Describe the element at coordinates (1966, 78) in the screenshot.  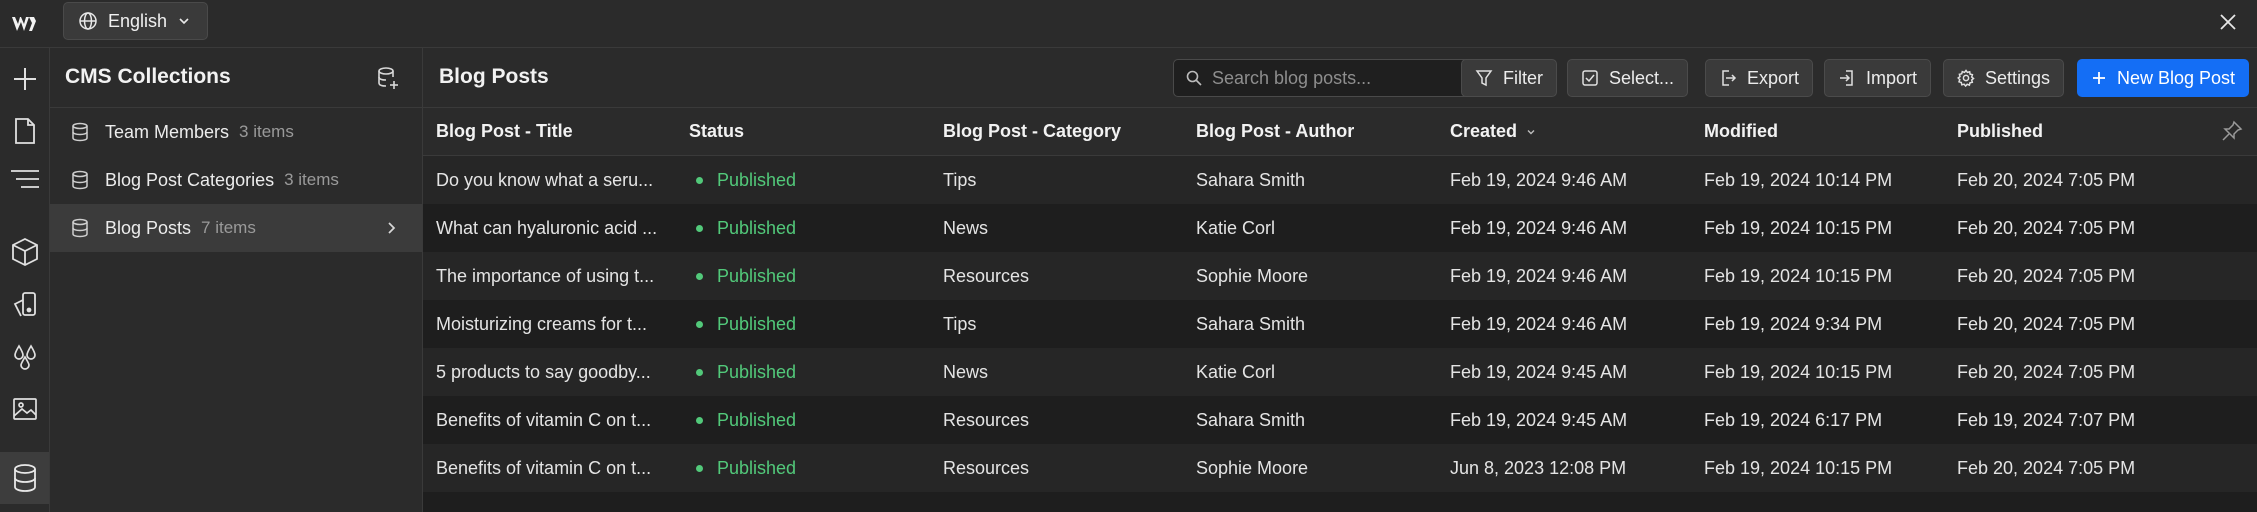
I see `gear-icon` at that location.